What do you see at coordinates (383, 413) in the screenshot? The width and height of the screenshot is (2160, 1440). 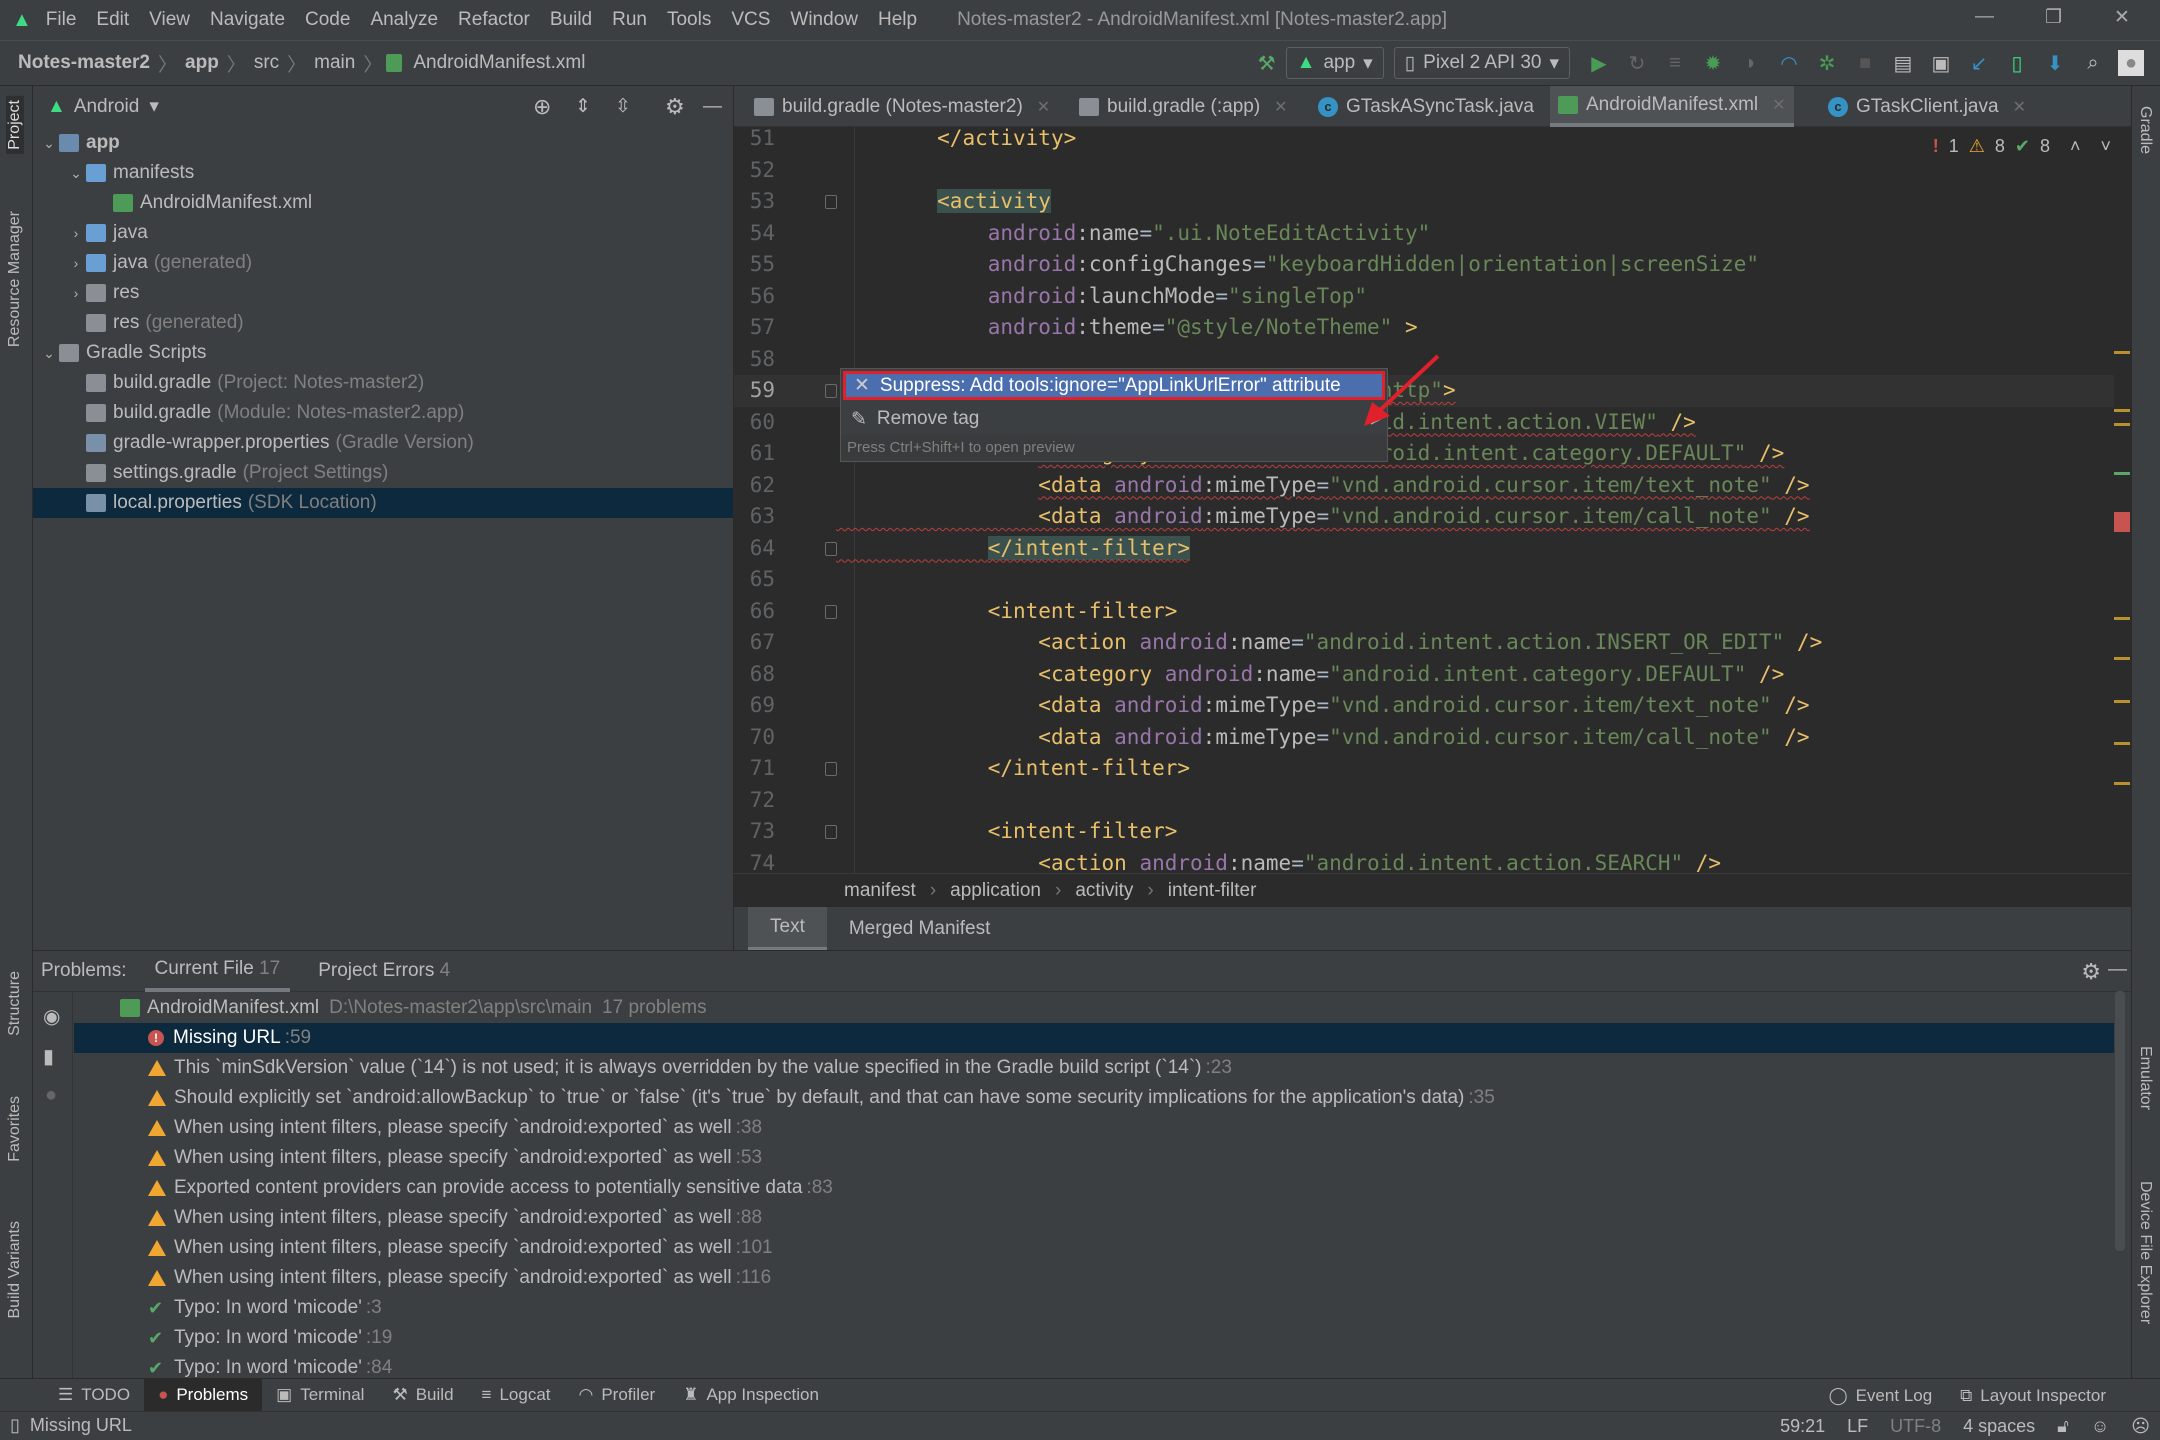 I see `tree-item: build.gradle (Module: Notes-master2.app)` at bounding box center [383, 413].